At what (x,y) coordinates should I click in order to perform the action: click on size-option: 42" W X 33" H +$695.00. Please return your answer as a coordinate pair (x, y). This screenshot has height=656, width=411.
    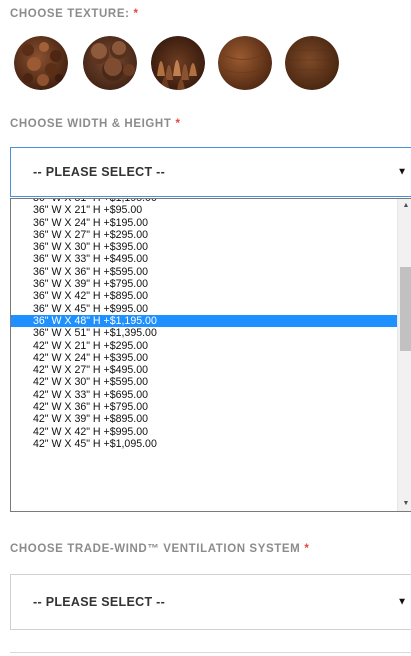
    Looking at the image, I should click on (204, 395).